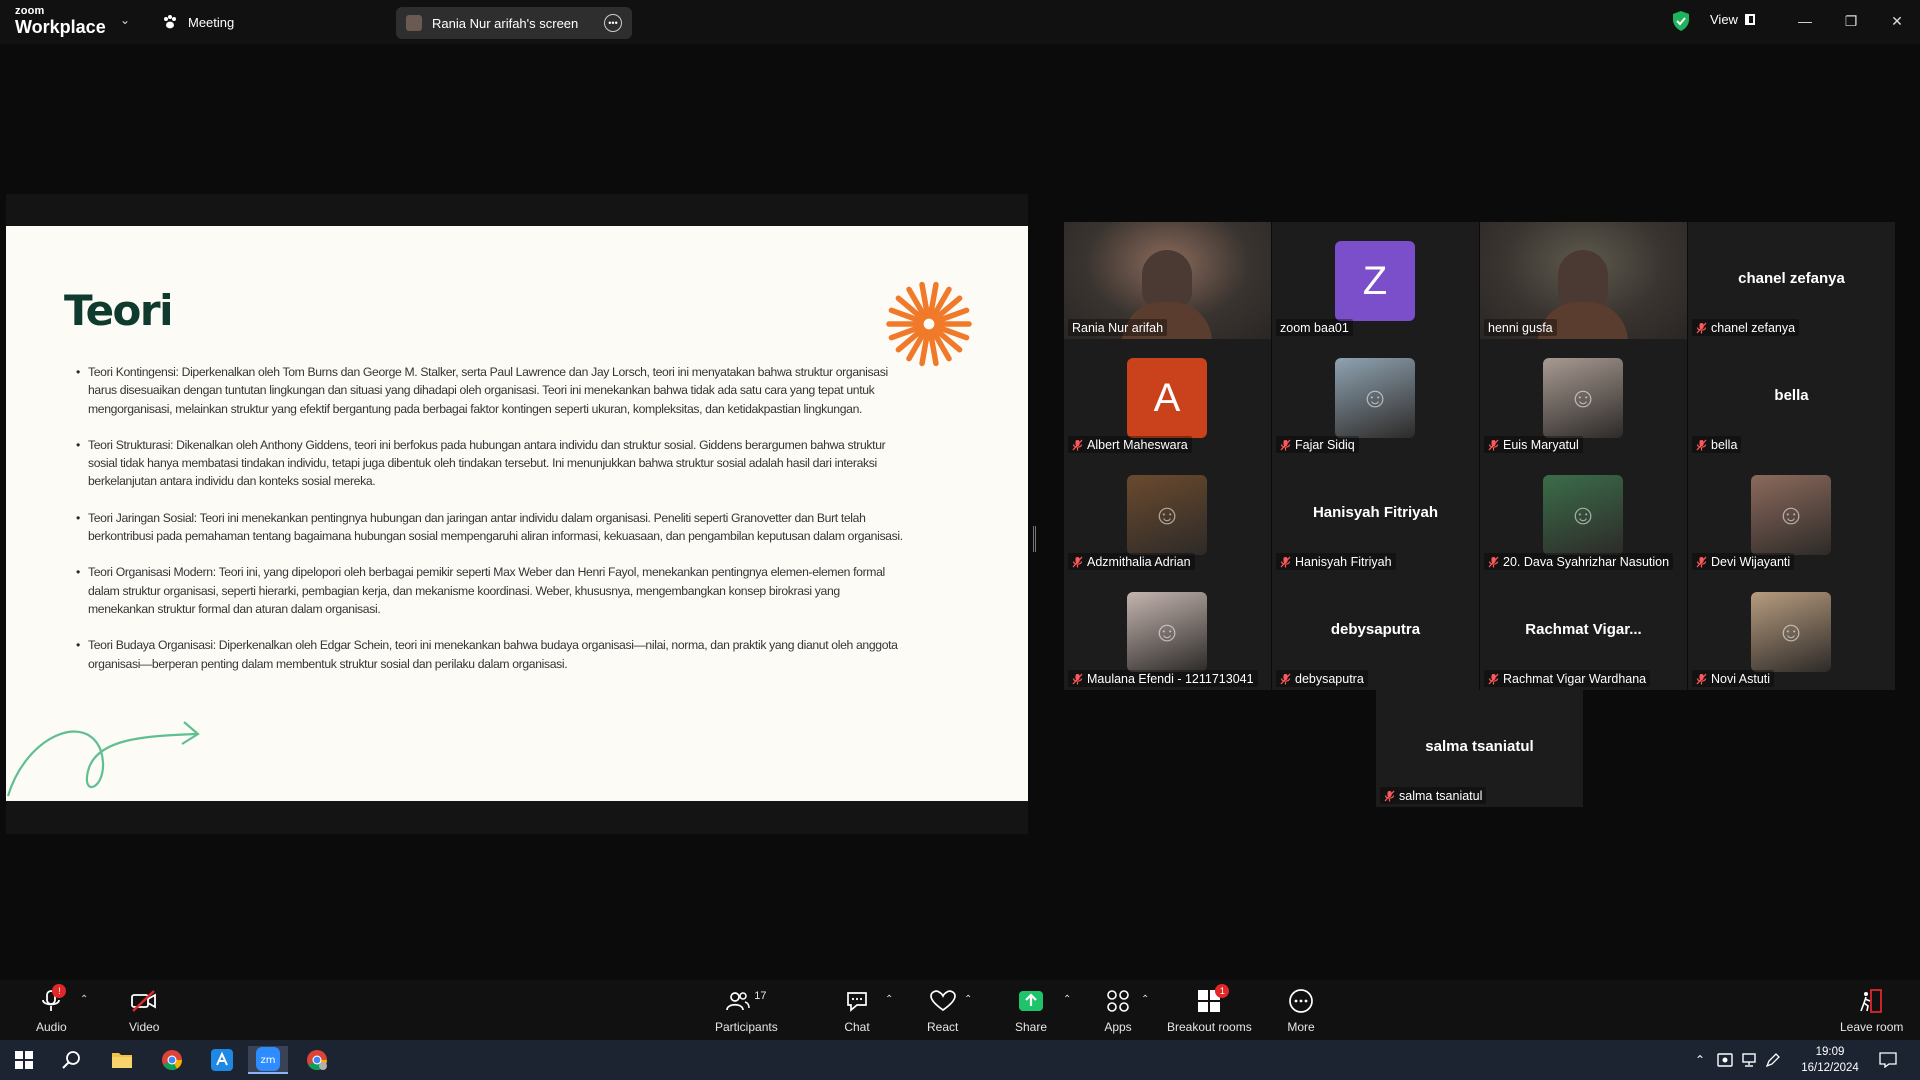 This screenshot has height=1080, width=1920. What do you see at coordinates (1749, 1060) in the screenshot?
I see `network-icon` at bounding box center [1749, 1060].